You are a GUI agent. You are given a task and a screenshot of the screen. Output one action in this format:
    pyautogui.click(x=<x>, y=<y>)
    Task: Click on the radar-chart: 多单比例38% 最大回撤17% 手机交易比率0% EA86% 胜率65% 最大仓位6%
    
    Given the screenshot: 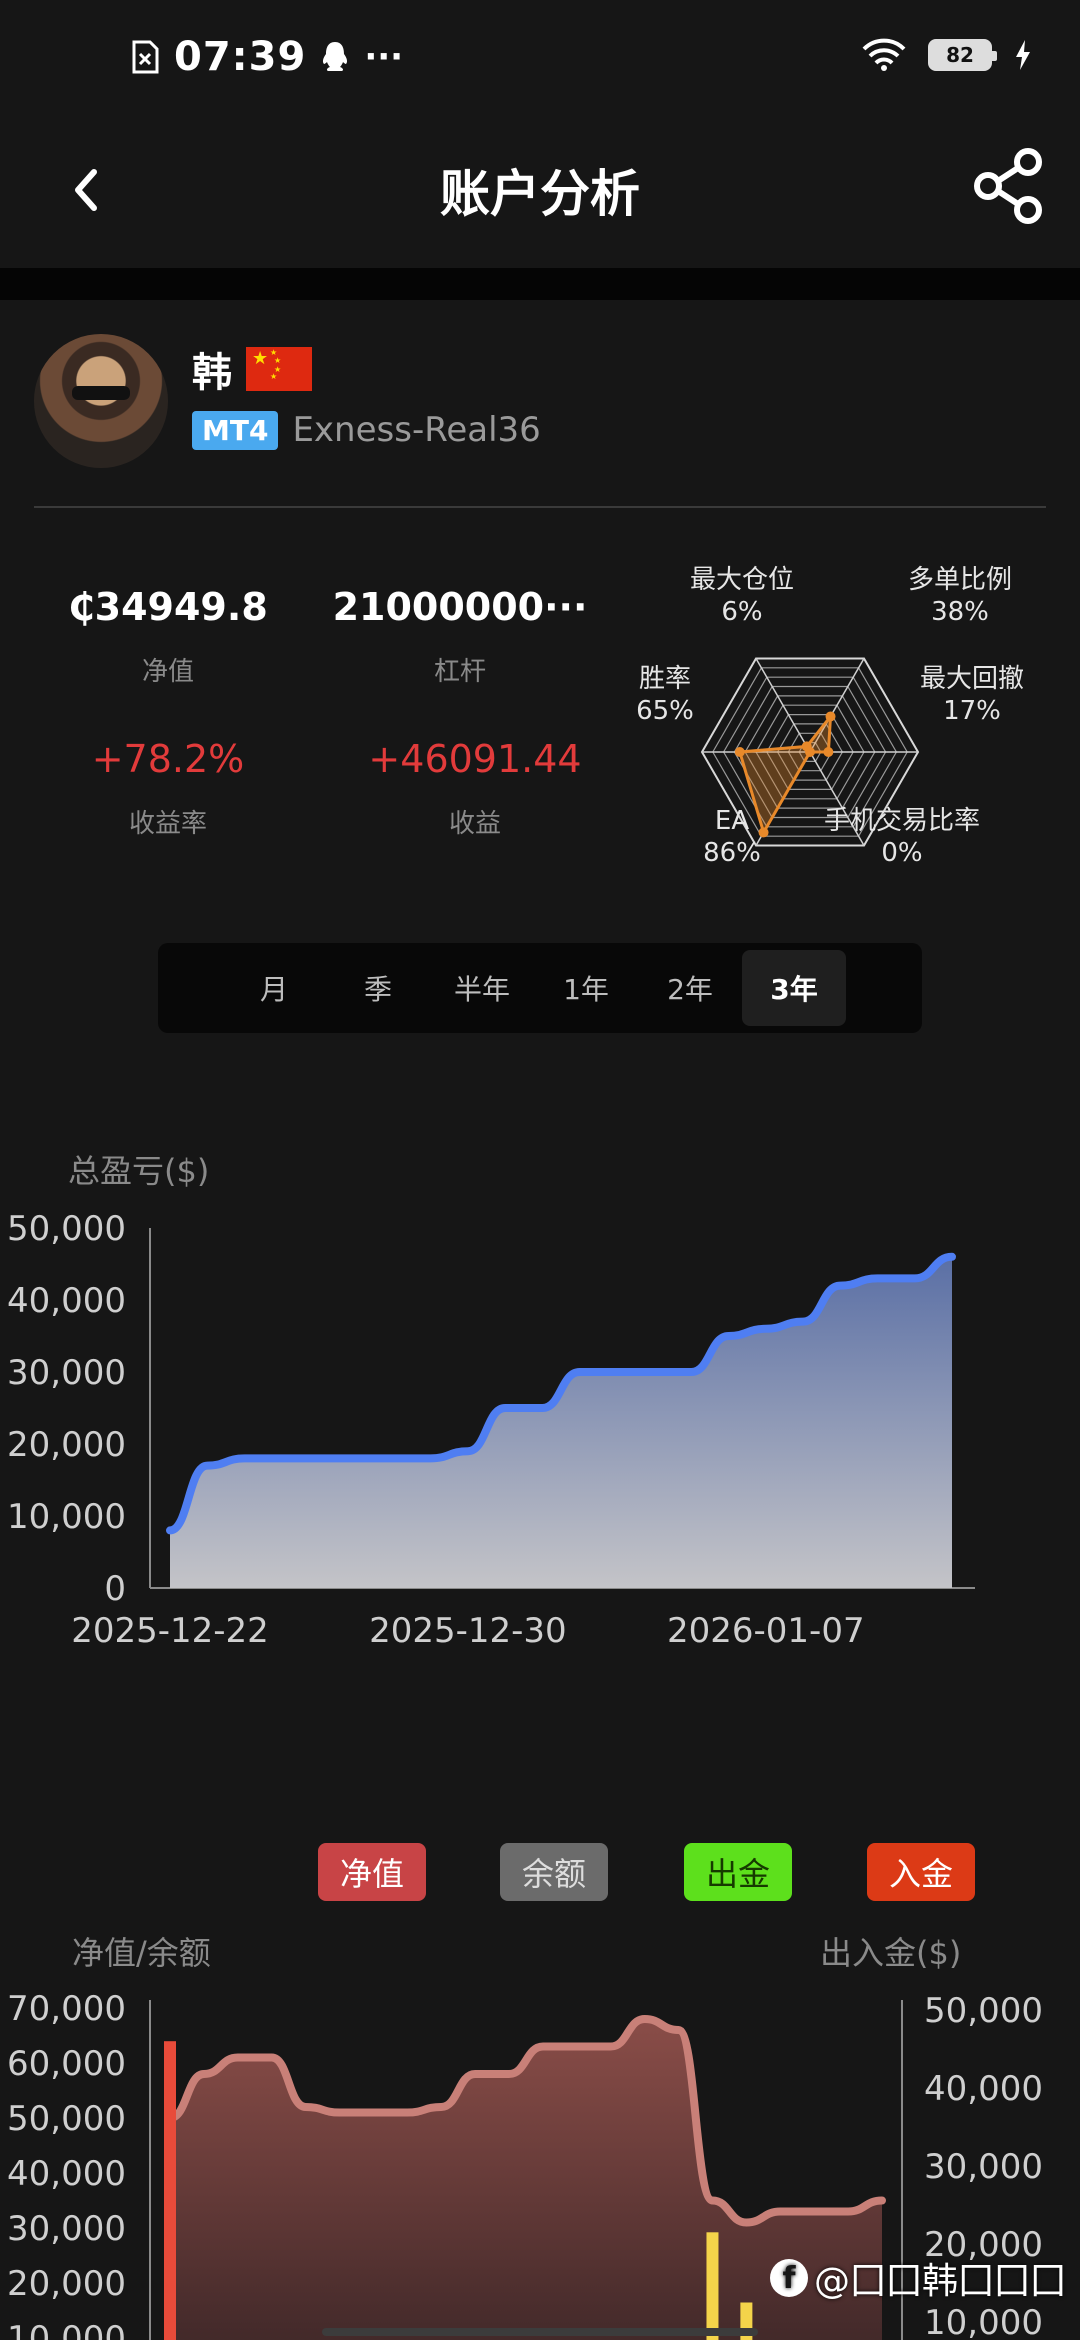 What is the action you would take?
    pyautogui.click(x=830, y=716)
    